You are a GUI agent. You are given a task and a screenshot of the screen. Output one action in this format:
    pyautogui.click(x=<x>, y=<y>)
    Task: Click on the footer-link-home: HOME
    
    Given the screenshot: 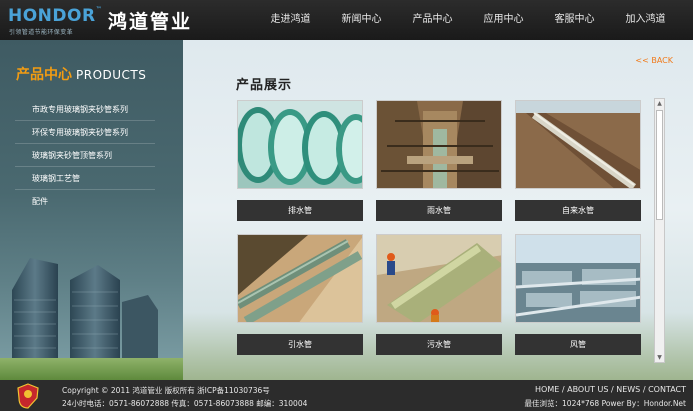 What is the action you would take?
    pyautogui.click(x=547, y=389)
    